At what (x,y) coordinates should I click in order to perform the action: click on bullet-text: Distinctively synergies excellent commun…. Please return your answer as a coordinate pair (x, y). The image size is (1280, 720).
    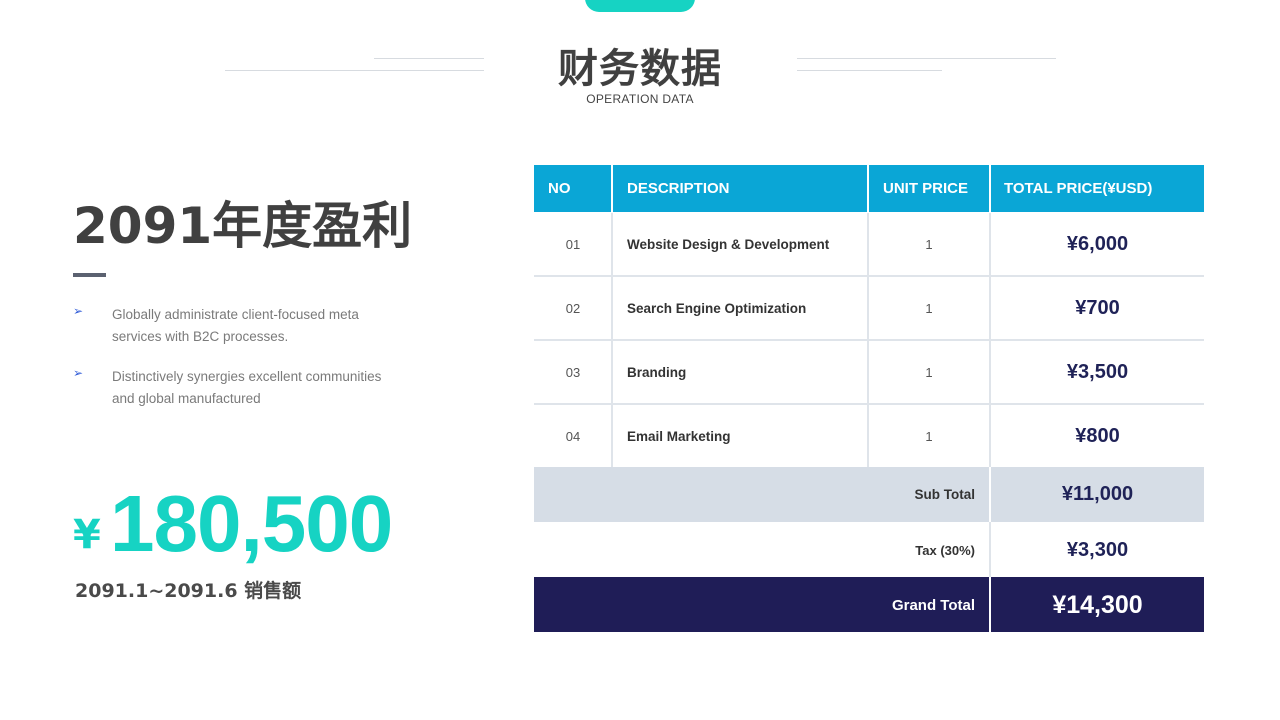
    Looking at the image, I should click on (247, 387).